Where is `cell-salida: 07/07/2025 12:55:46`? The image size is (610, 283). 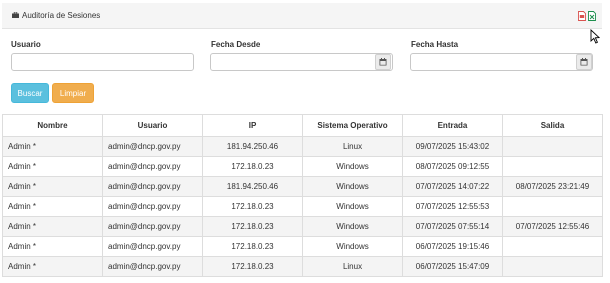
cell-salida: 07/07/2025 12:55:46 is located at coordinates (552, 226).